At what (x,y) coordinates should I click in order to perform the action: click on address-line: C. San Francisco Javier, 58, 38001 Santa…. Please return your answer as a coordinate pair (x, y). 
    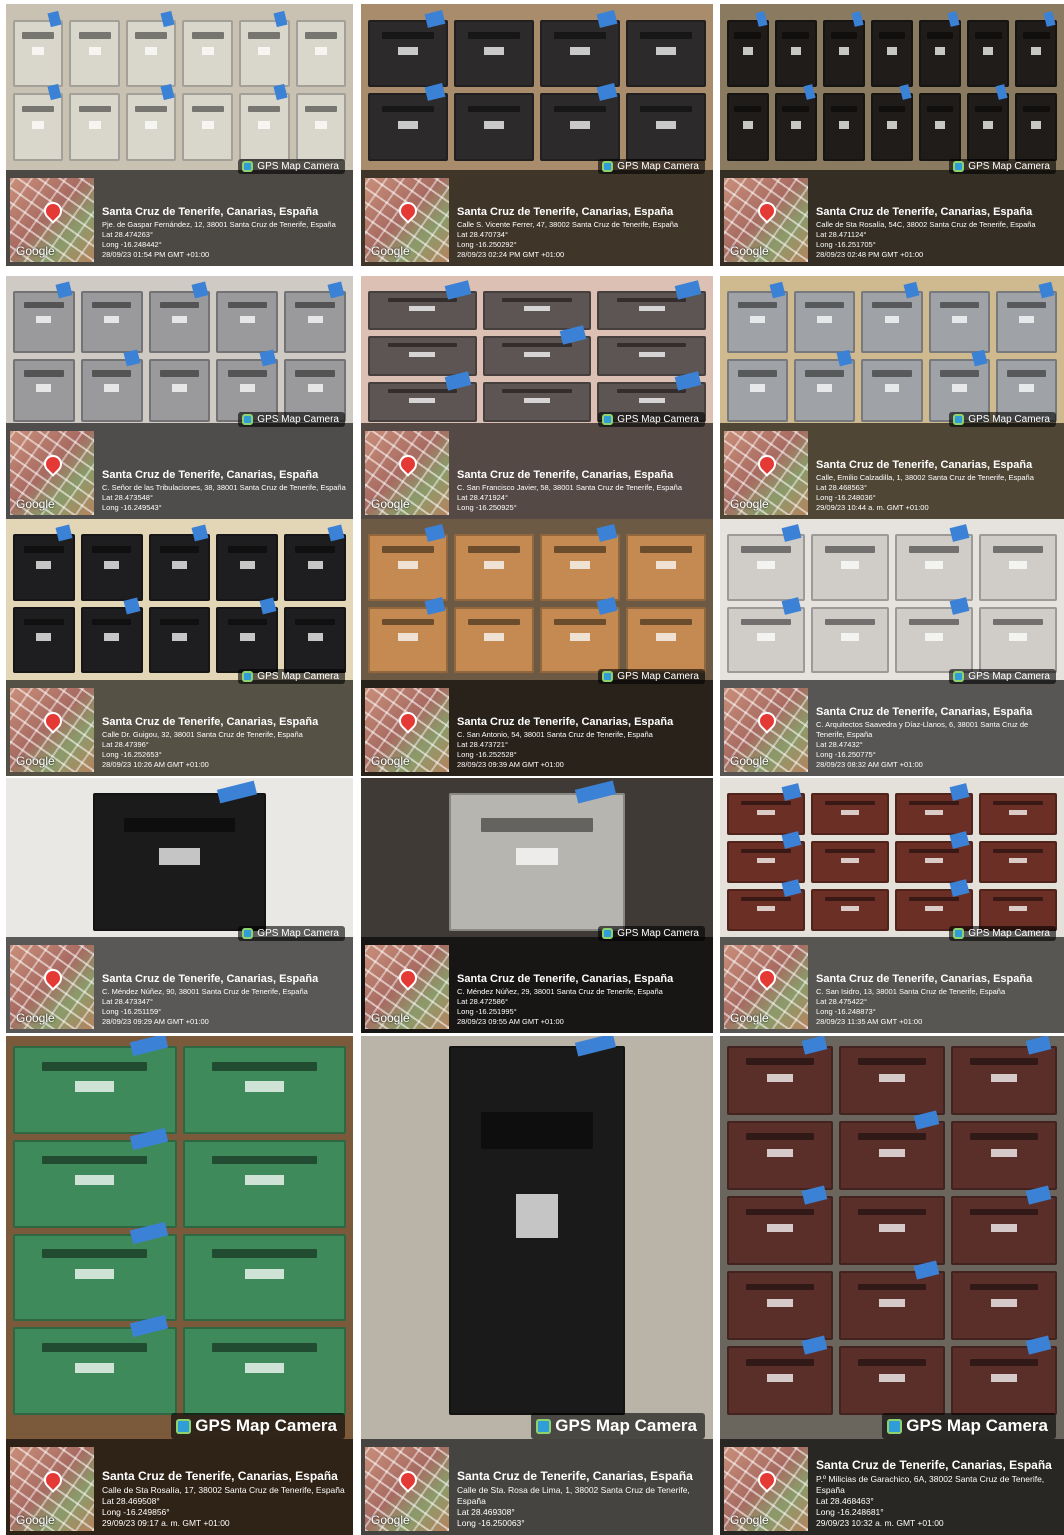
    Looking at the image, I should click on (569, 487).